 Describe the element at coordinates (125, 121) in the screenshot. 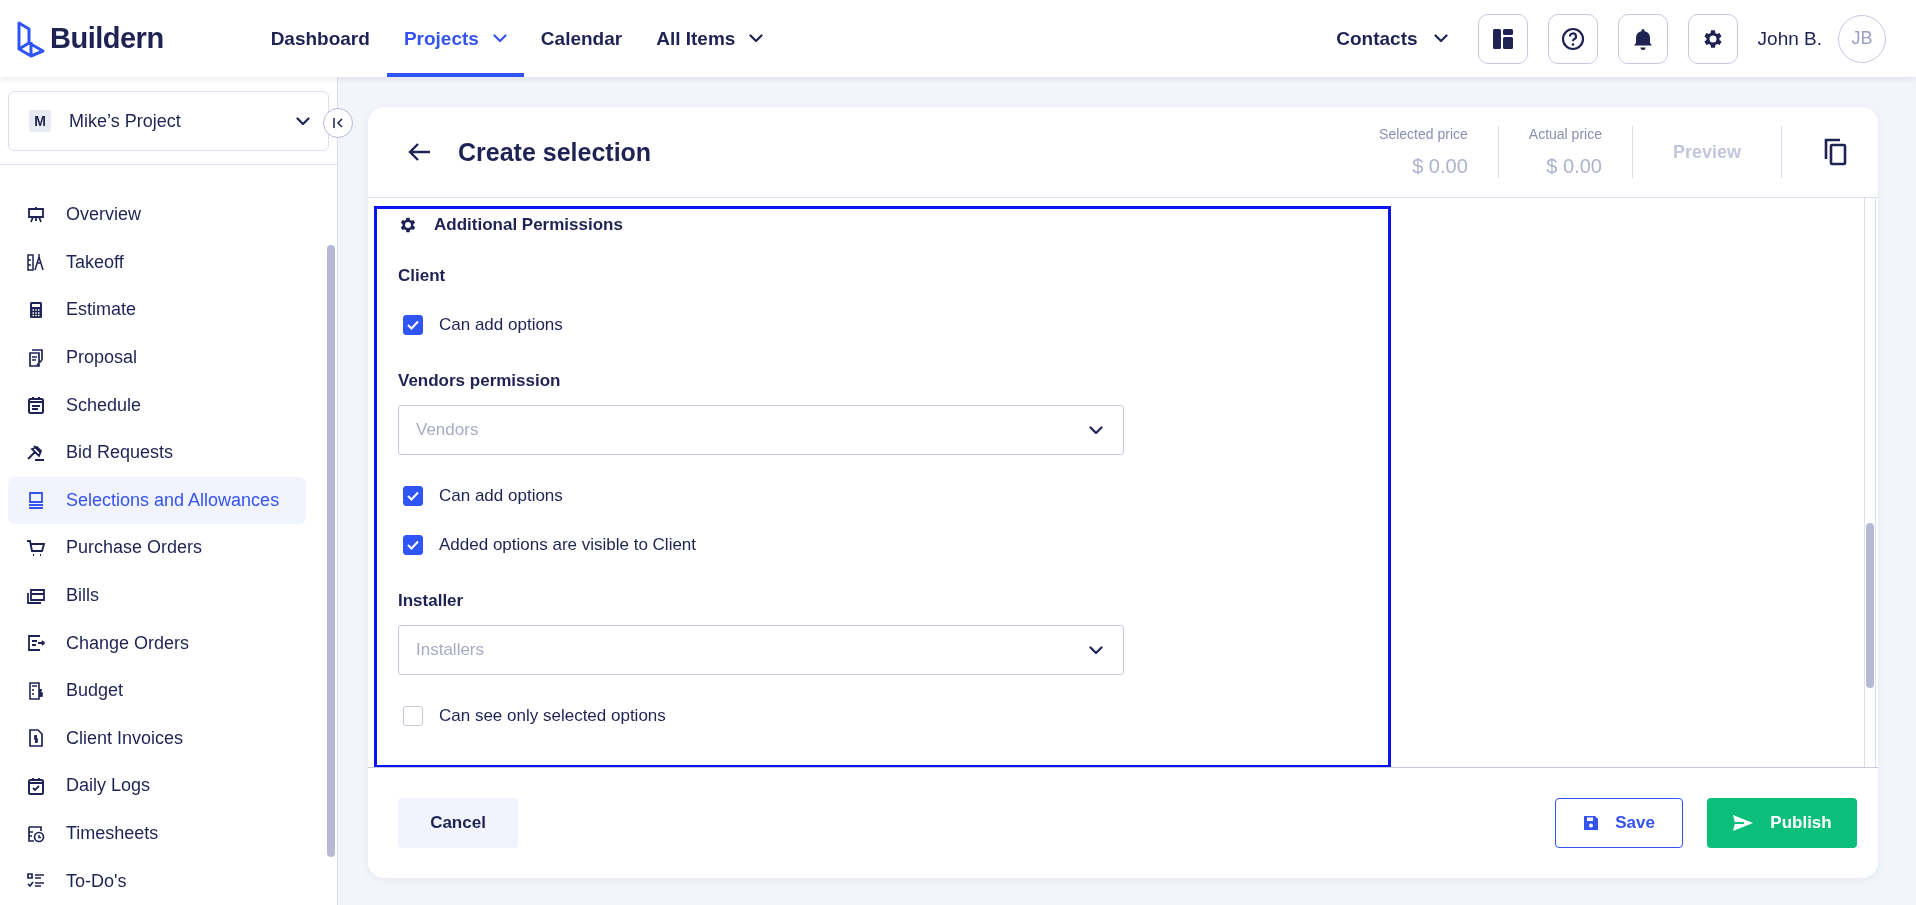

I see `project-name: Mike’s Project` at that location.